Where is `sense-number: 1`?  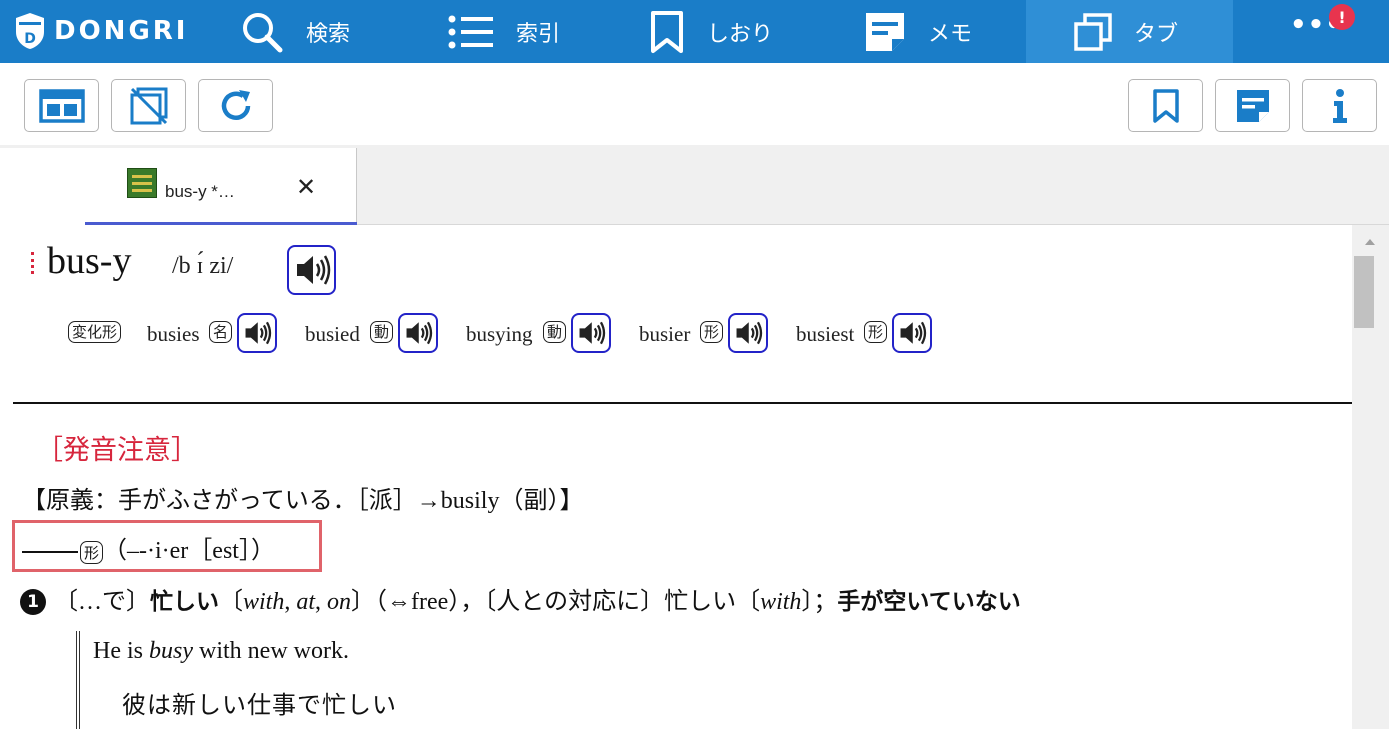
sense-number: 1 is located at coordinates (33, 602).